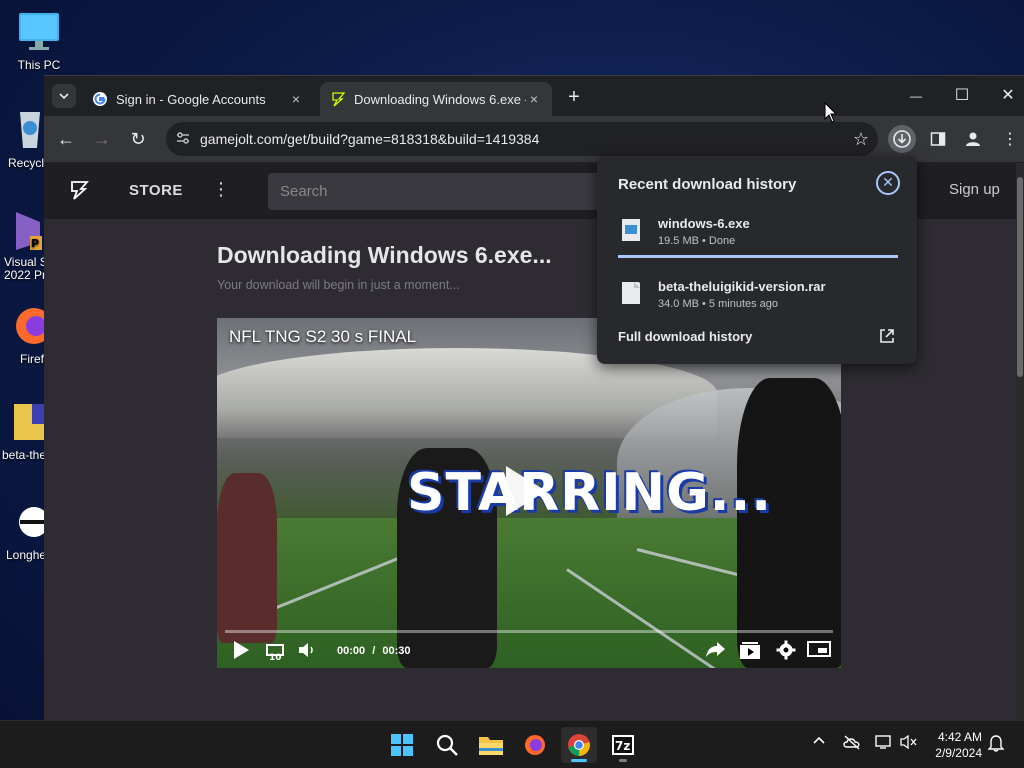 The width and height of the screenshot is (1024, 768). Describe the element at coordinates (22, 130) in the screenshot. I see `recycle-bin-icon` at that location.